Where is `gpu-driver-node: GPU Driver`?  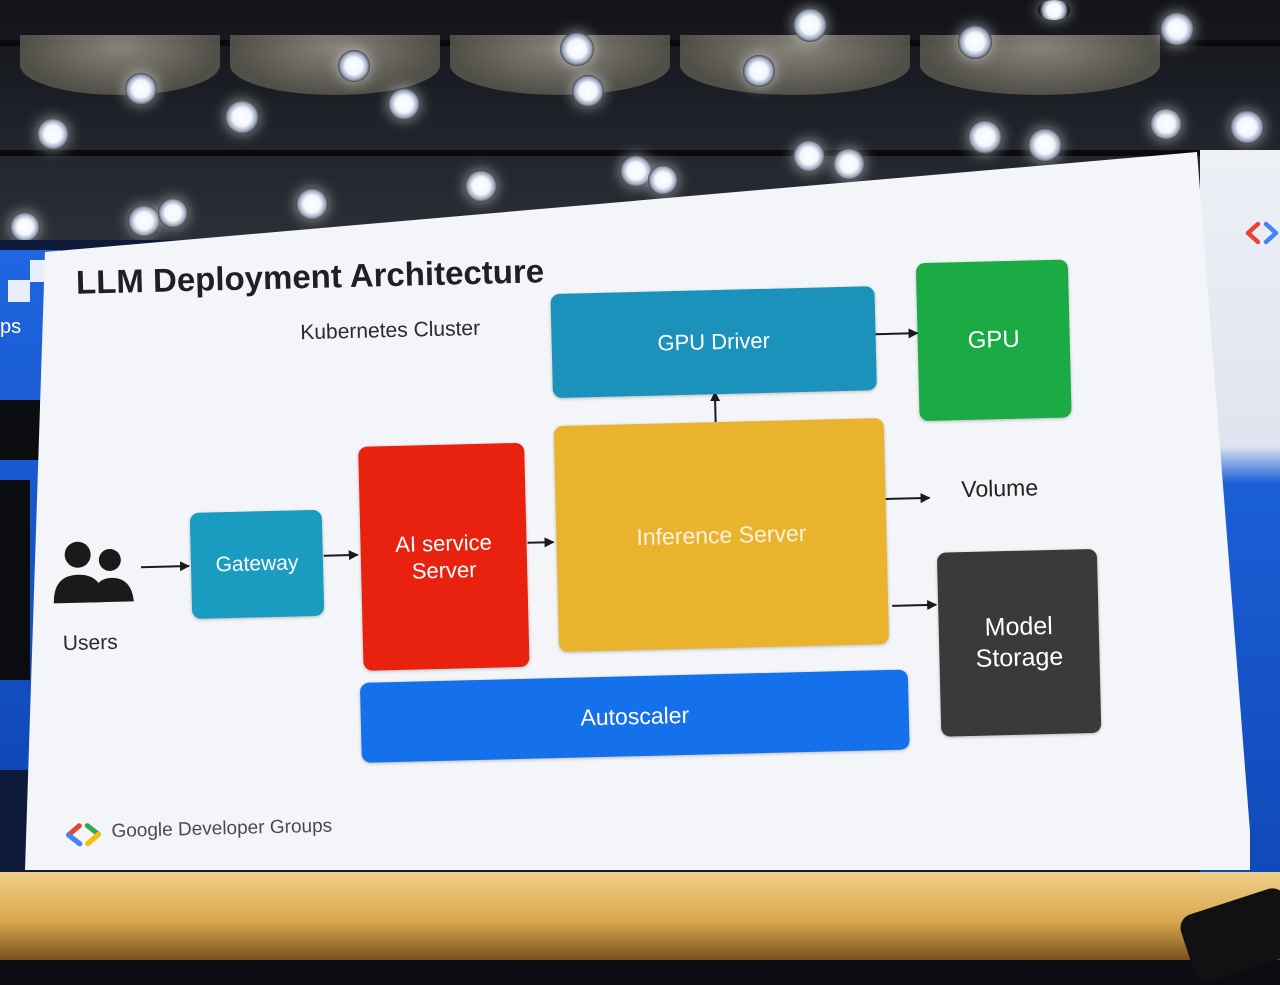
gpu-driver-node: GPU Driver is located at coordinates (713, 342).